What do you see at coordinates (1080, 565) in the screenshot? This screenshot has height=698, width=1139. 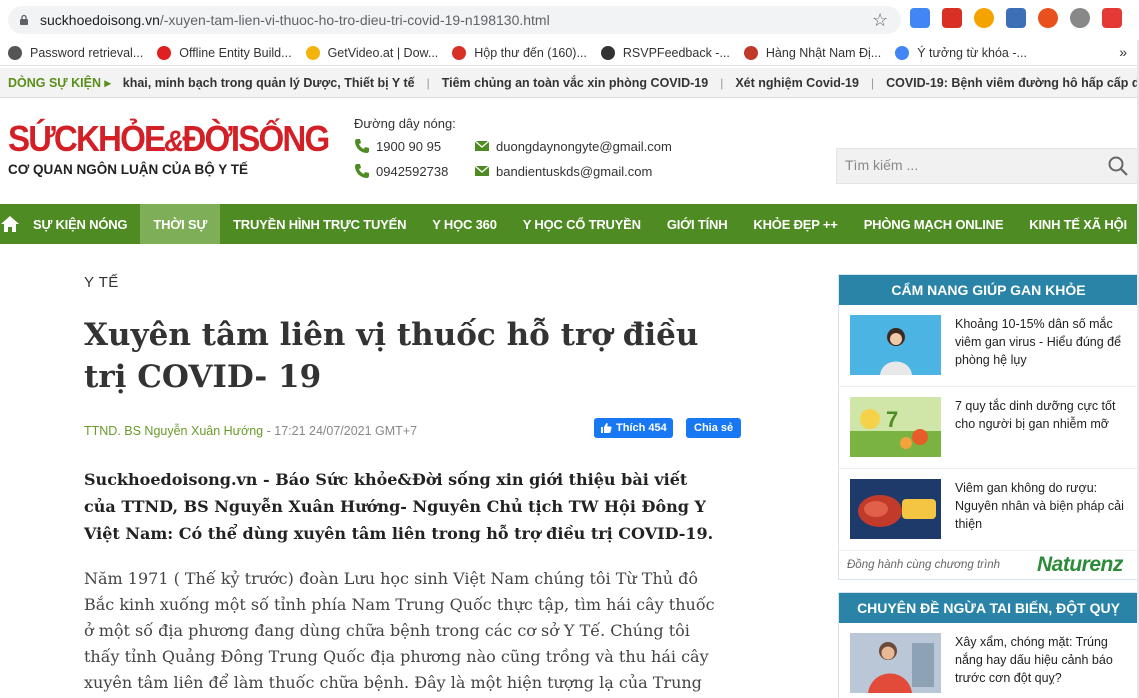 I see `sponsor-logo: Naturenz` at bounding box center [1080, 565].